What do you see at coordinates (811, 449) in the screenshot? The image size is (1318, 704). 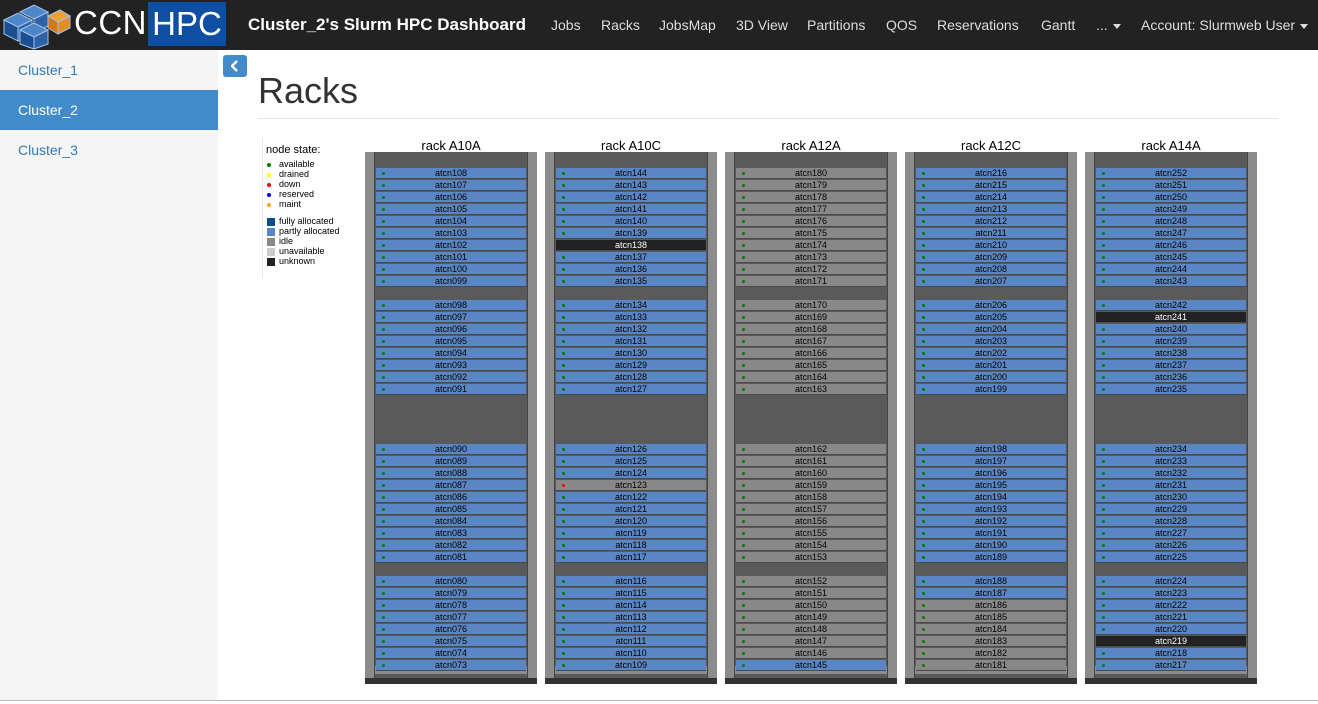 I see `node-atcn162: atcn162` at bounding box center [811, 449].